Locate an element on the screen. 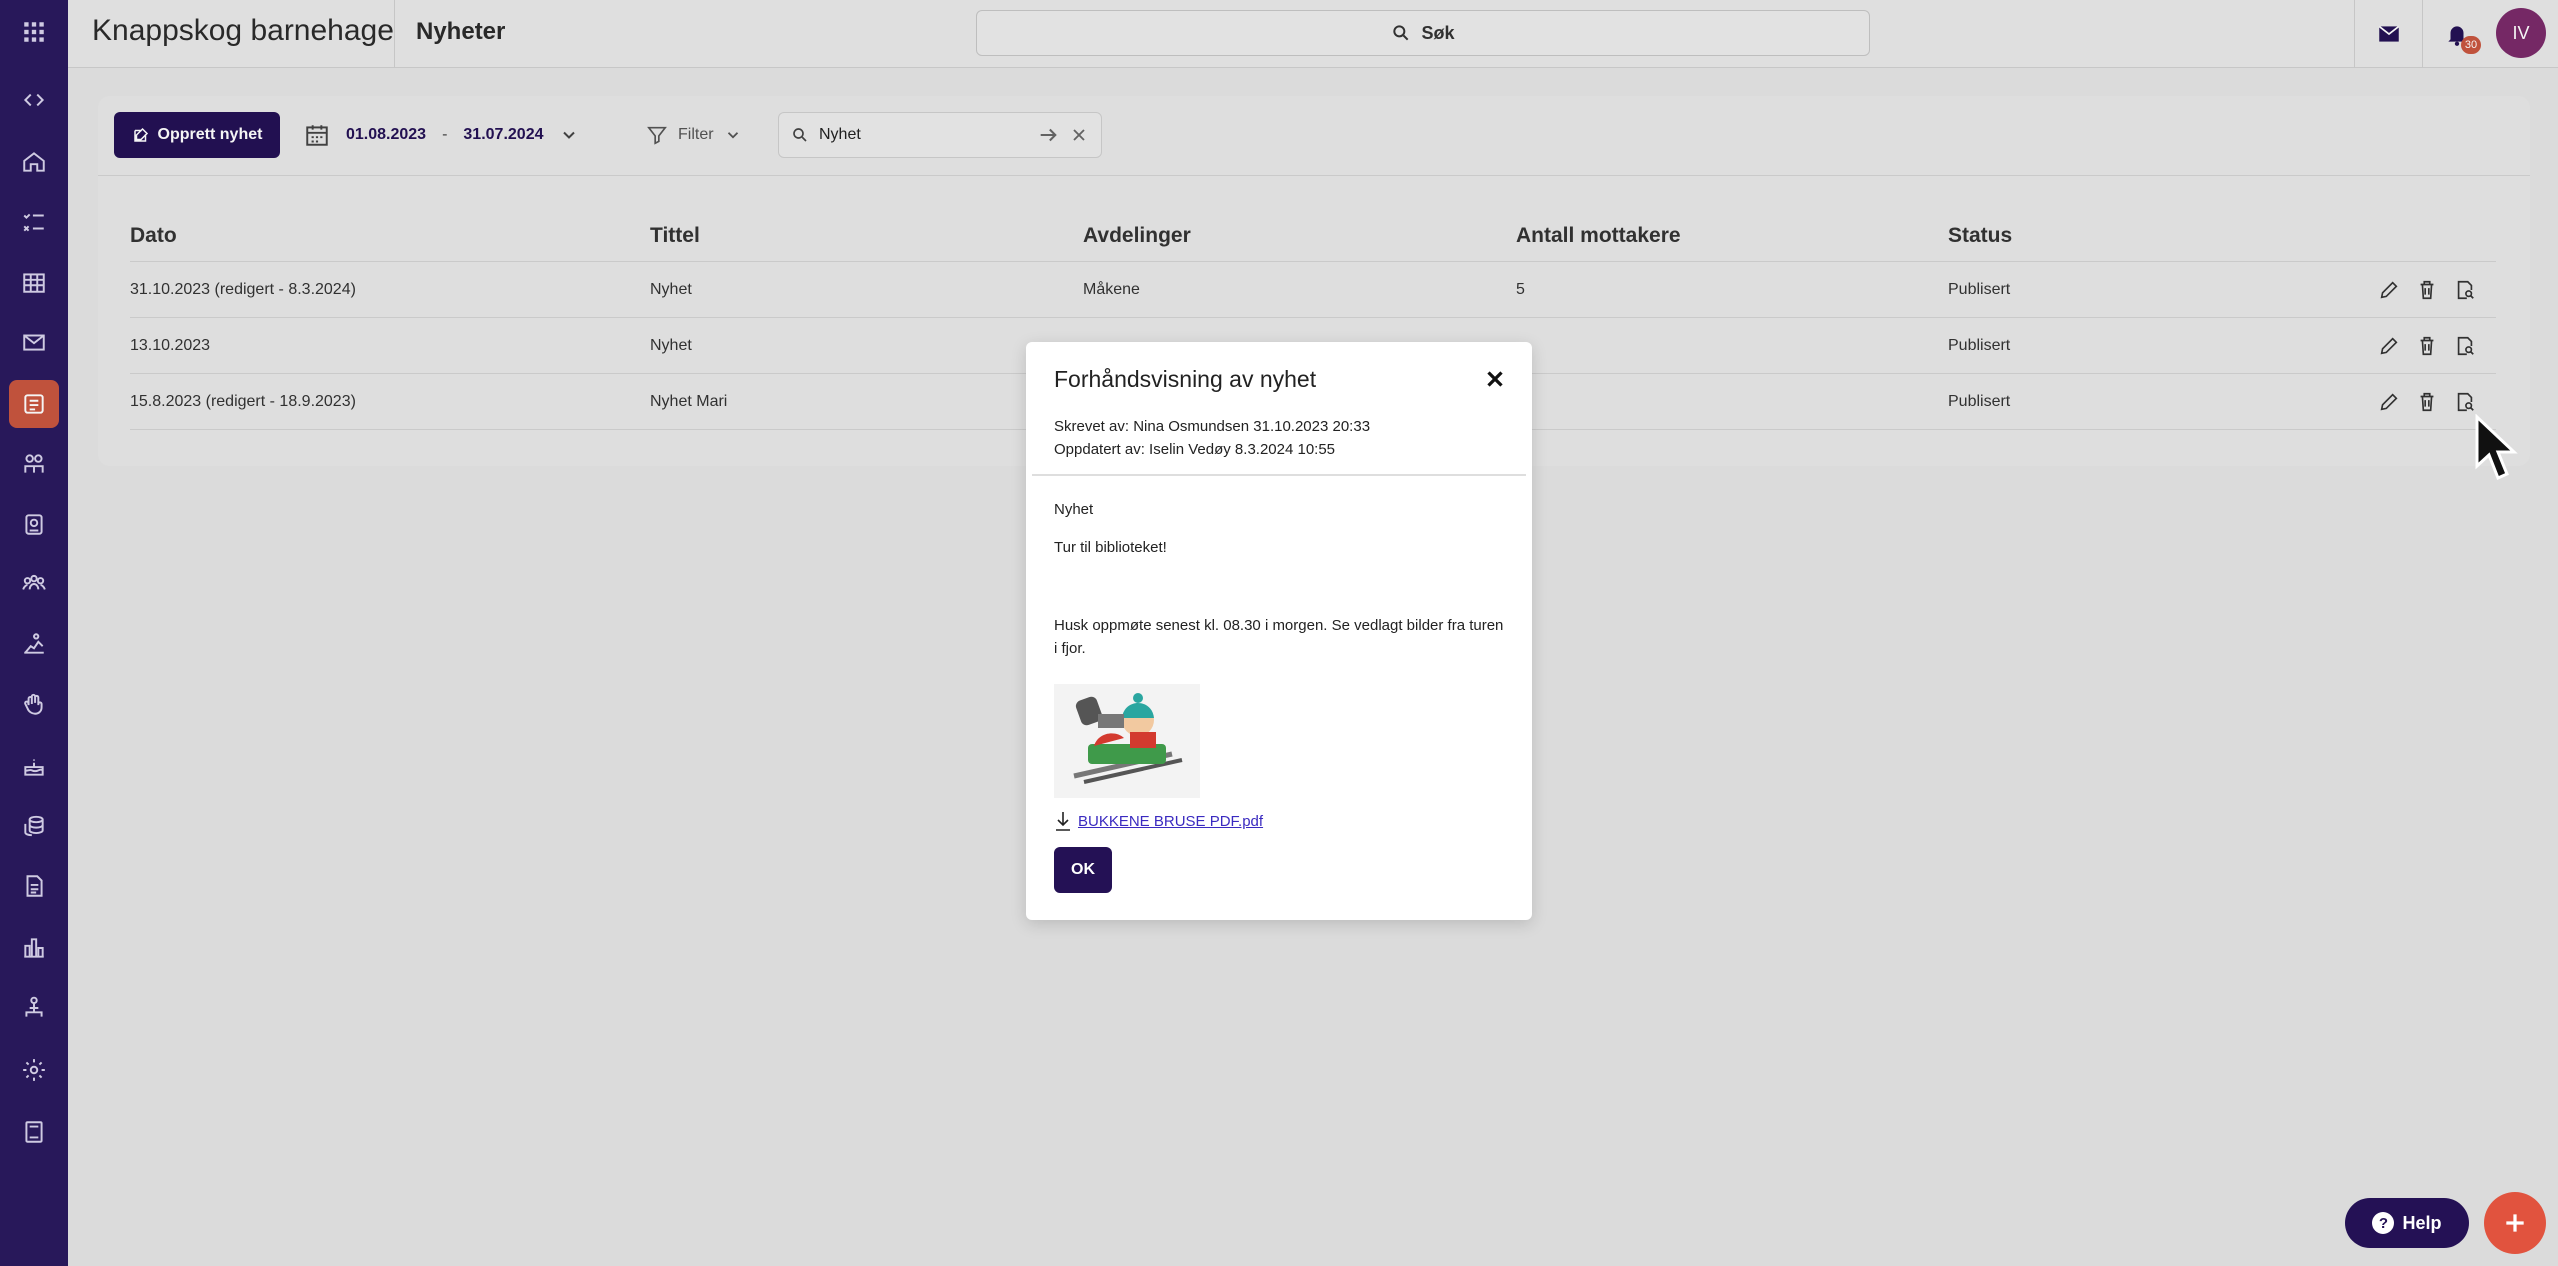 The image size is (2558, 1266). help-label: Help is located at coordinates (2422, 1222).